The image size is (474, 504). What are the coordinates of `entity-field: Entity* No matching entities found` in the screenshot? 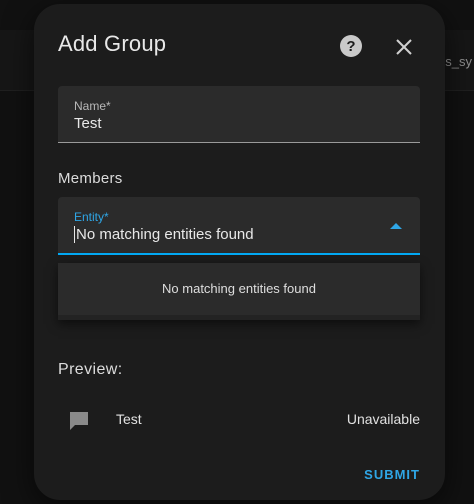 It's located at (239, 226).